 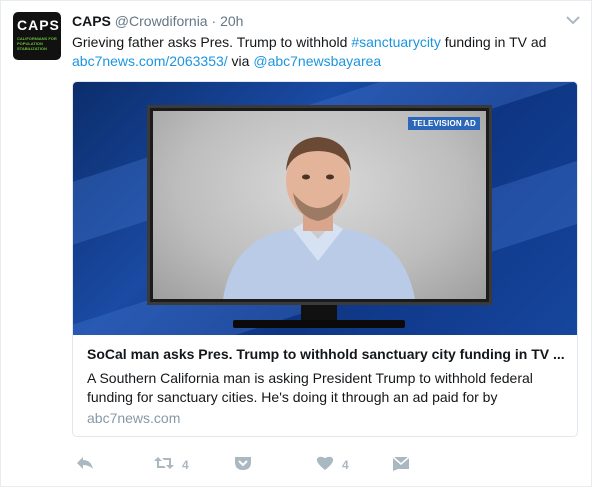 What do you see at coordinates (91, 21) in the screenshot?
I see `user-fullname: CAPS` at bounding box center [91, 21].